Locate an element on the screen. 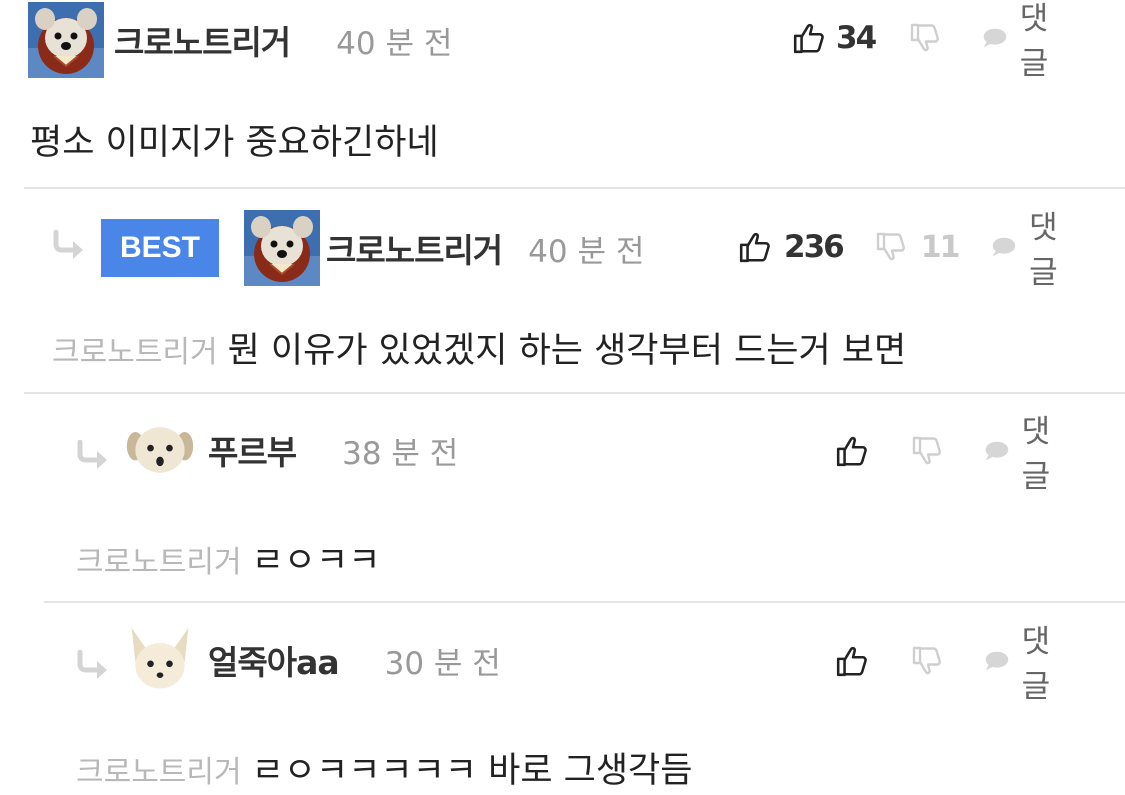  comment-actions: 236 11 댓글 is located at coordinates (903, 250).